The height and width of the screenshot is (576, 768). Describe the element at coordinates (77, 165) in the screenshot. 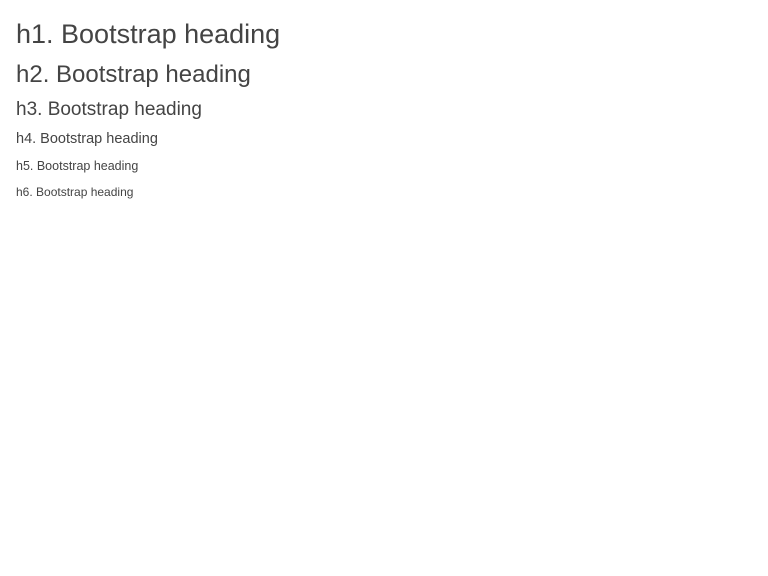

I see `heading-h5: h5. Bootstrap heading` at that location.